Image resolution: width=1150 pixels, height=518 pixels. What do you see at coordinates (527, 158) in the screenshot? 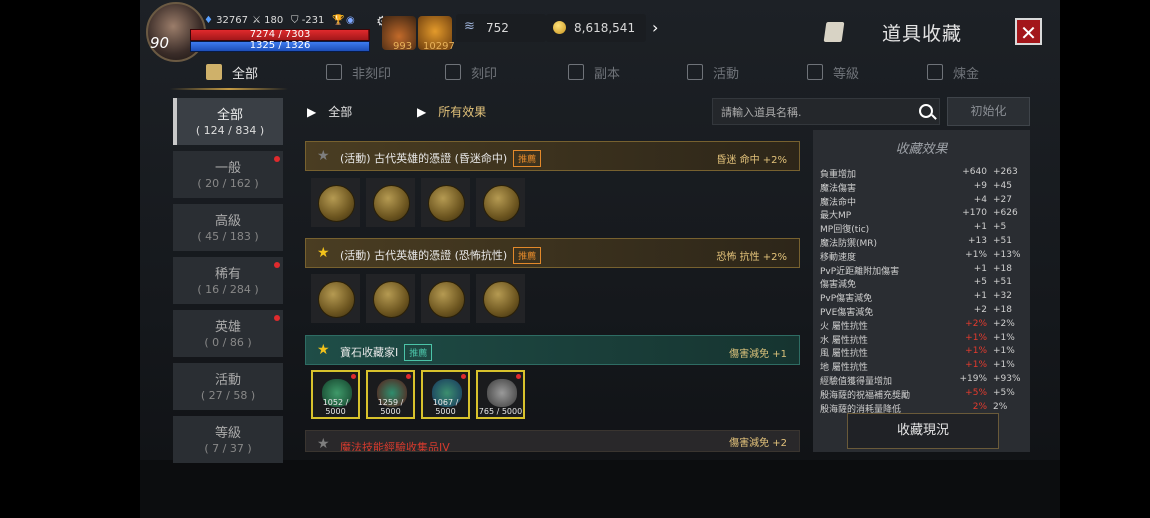
I see `recommended-badge: 推薦` at bounding box center [527, 158].